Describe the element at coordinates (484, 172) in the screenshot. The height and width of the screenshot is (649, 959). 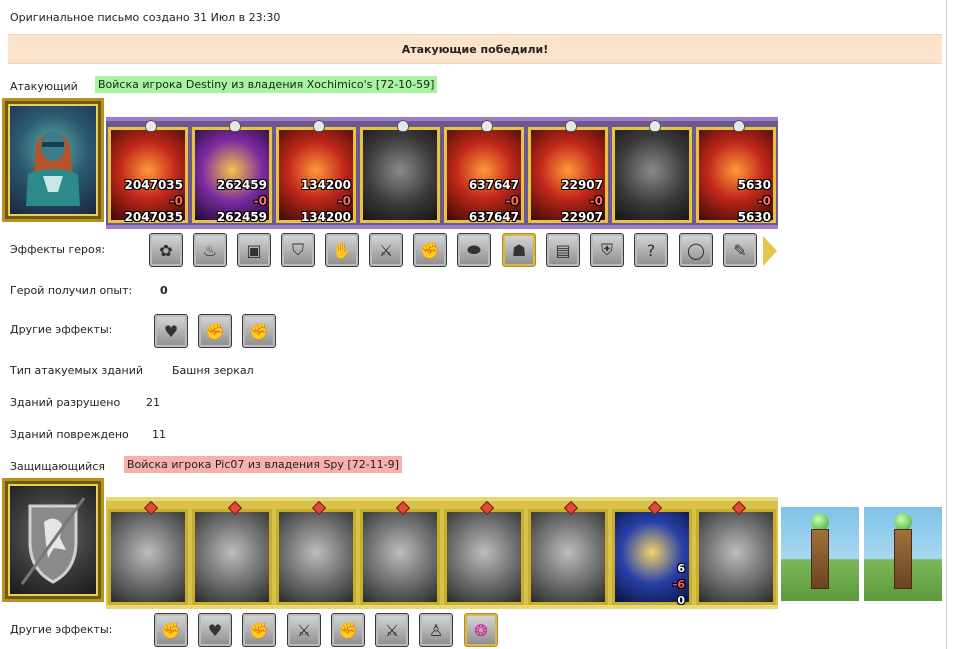
I see `troop-slot: 637647 -0 637647` at that location.